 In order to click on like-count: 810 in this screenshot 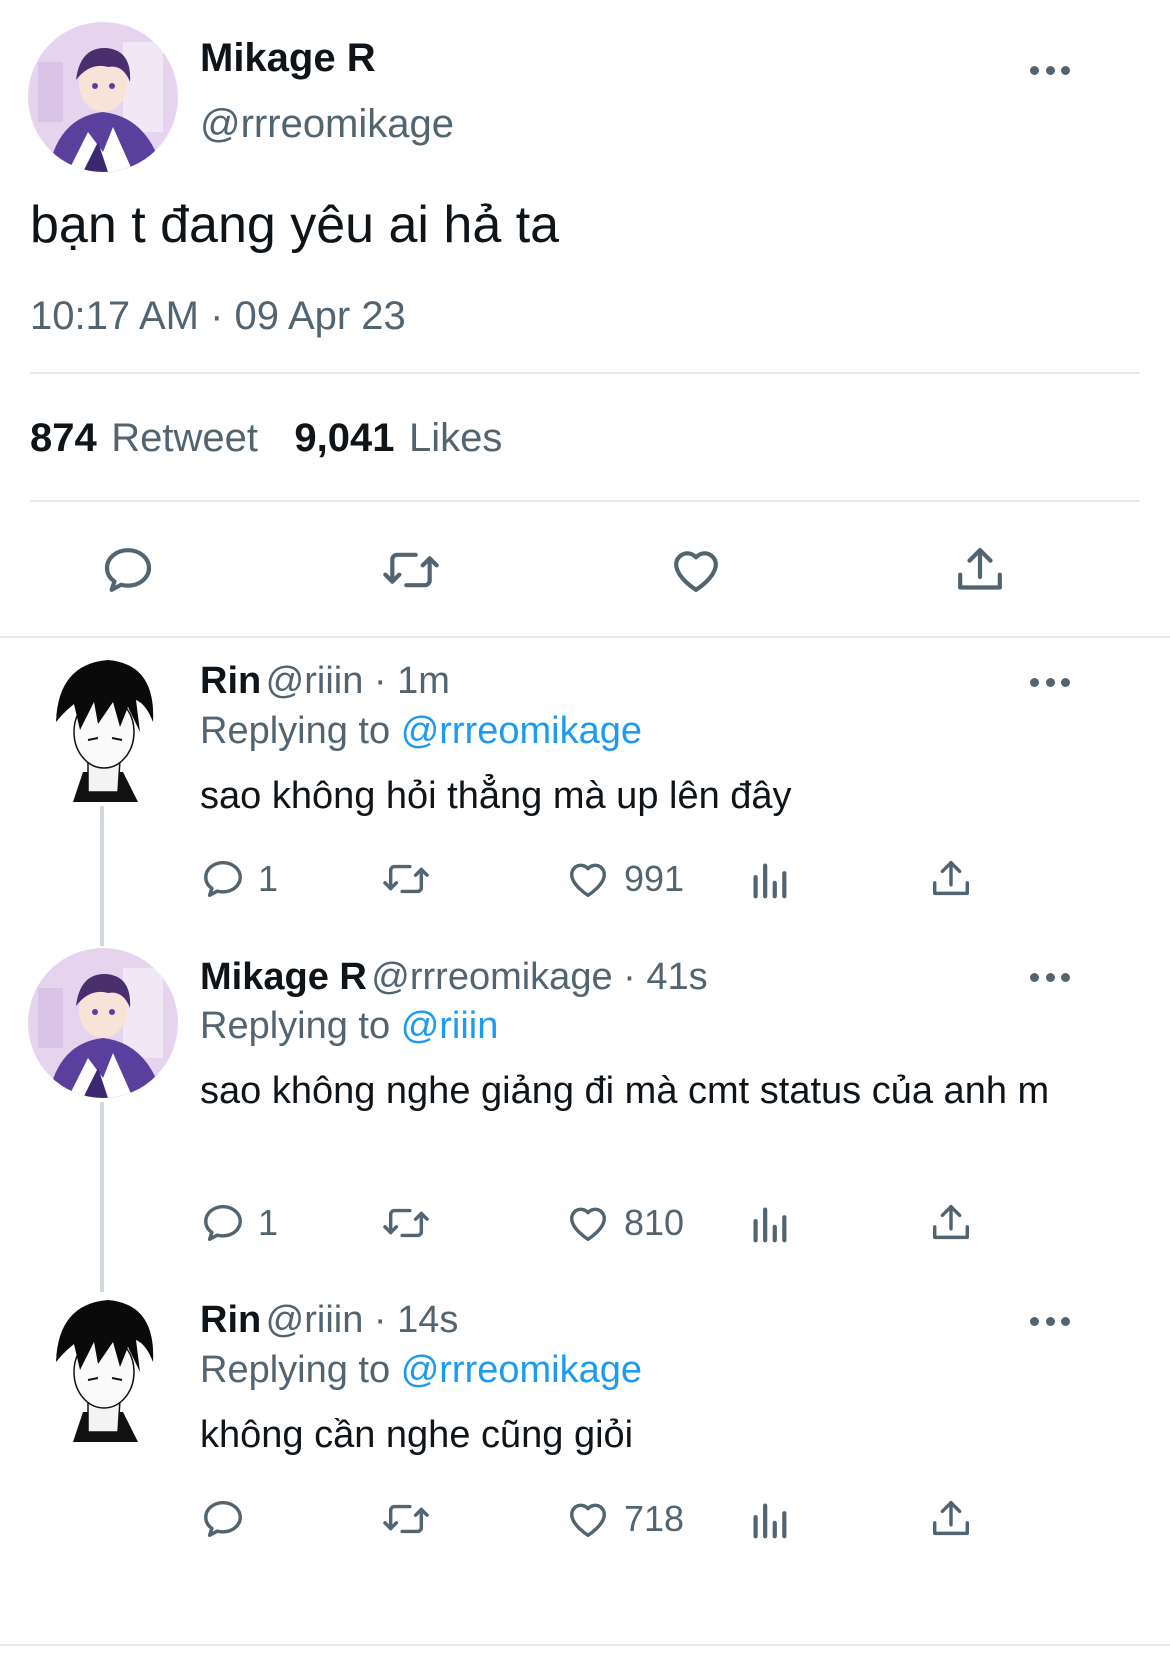, I will do `click(654, 1222)`.